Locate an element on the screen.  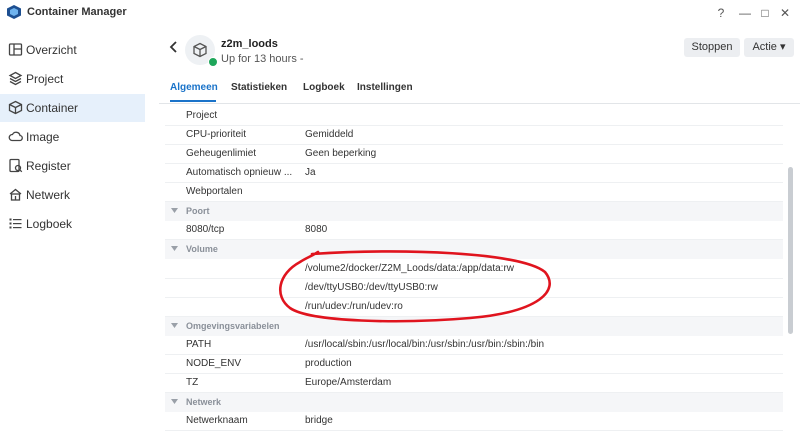
network-icon is located at coordinates (15, 194).